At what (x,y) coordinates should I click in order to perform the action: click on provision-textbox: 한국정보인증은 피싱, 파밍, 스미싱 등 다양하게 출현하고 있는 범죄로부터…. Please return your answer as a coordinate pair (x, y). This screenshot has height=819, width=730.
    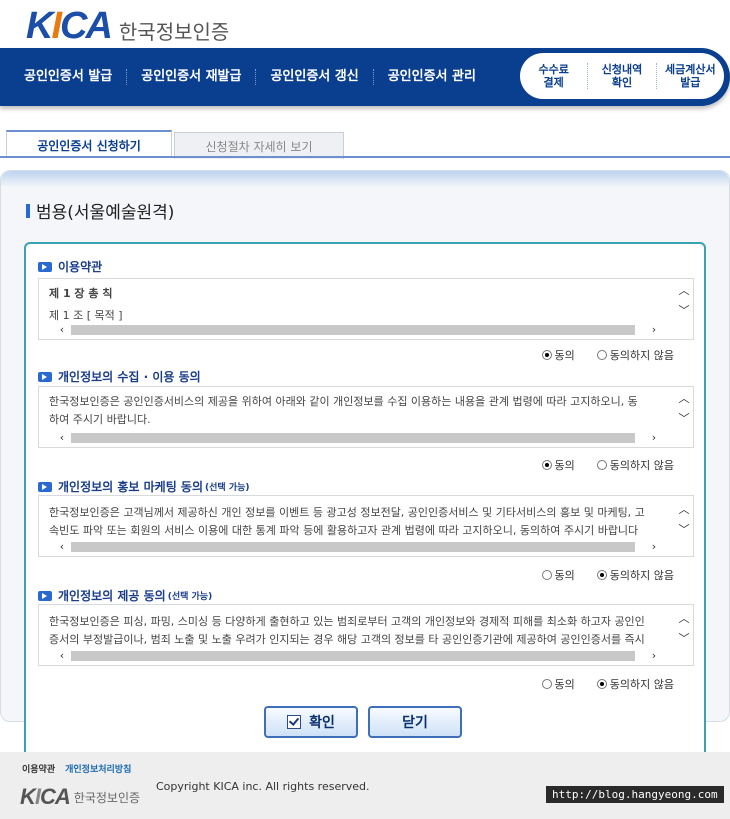
    Looking at the image, I should click on (366, 635).